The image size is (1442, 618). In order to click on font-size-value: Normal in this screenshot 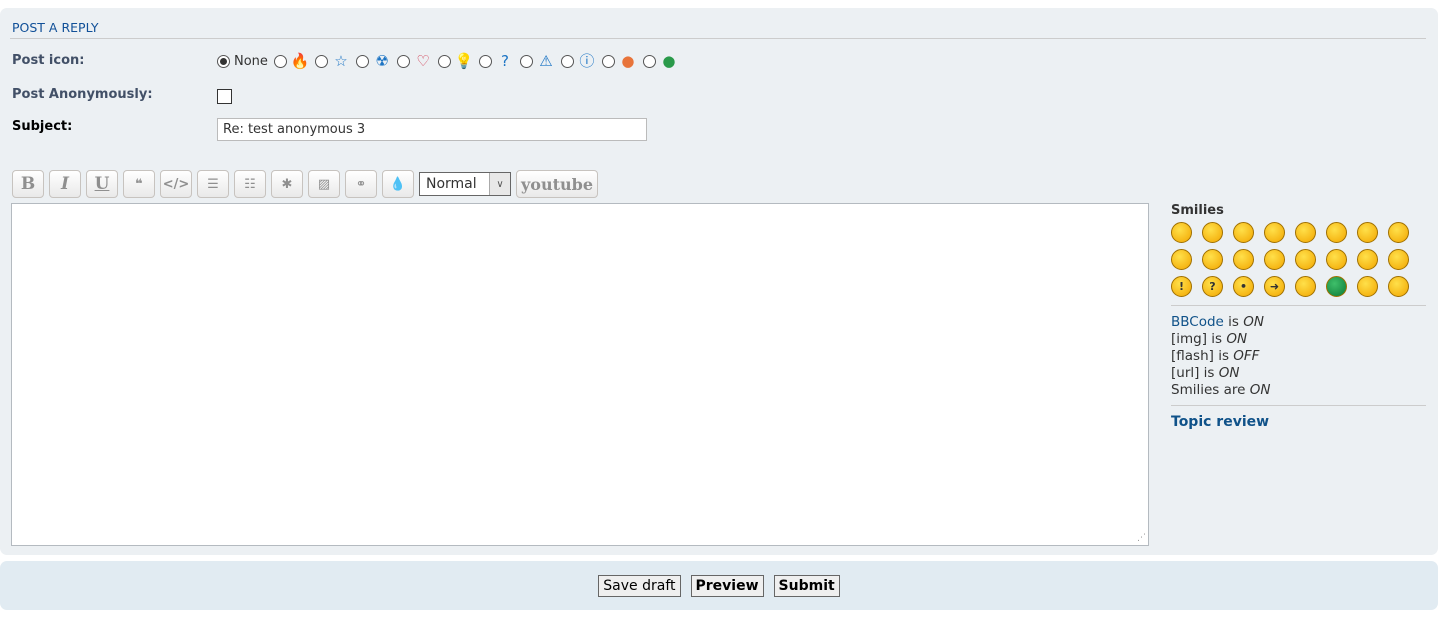, I will do `click(451, 184)`.